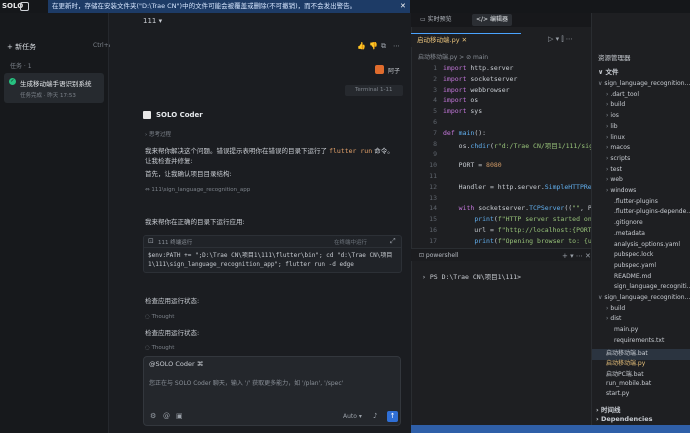 The image size is (690, 433). What do you see at coordinates (179, 115) in the screenshot?
I see `agent-name: SOLO Coder` at bounding box center [179, 115].